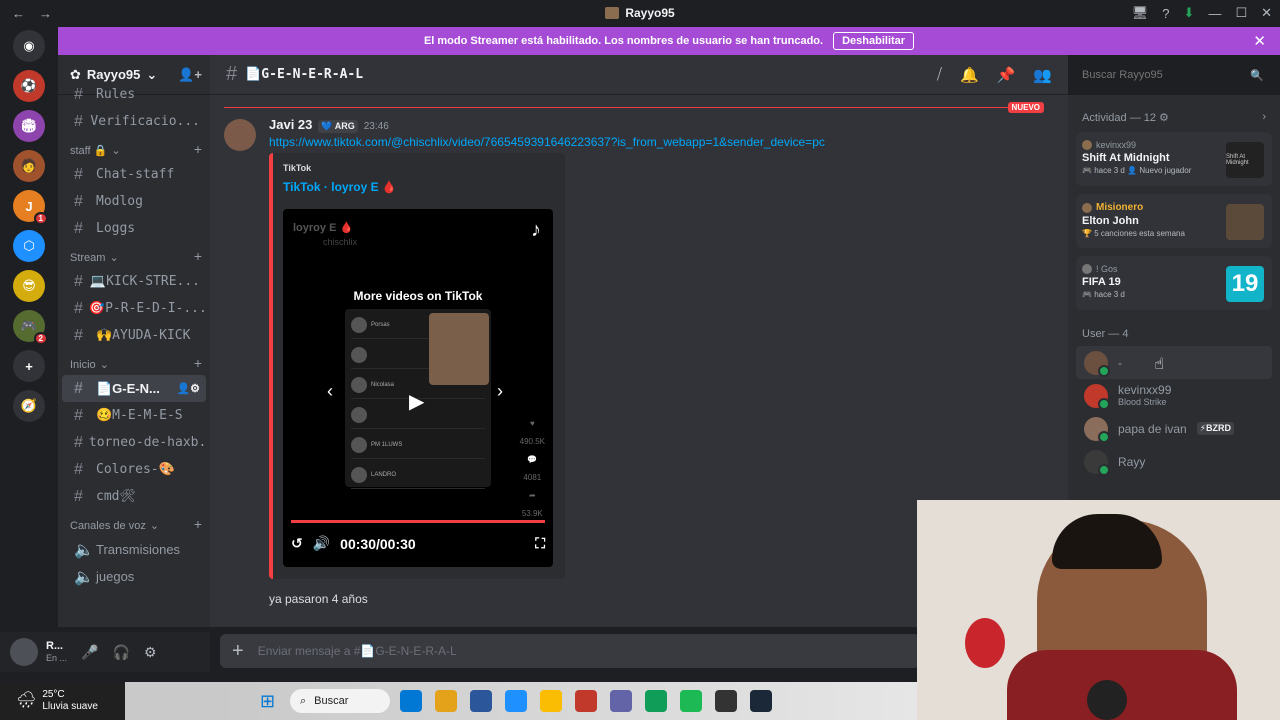 The height and width of the screenshot is (720, 1280). I want to click on minimize-button: —, so click(1214, 13).